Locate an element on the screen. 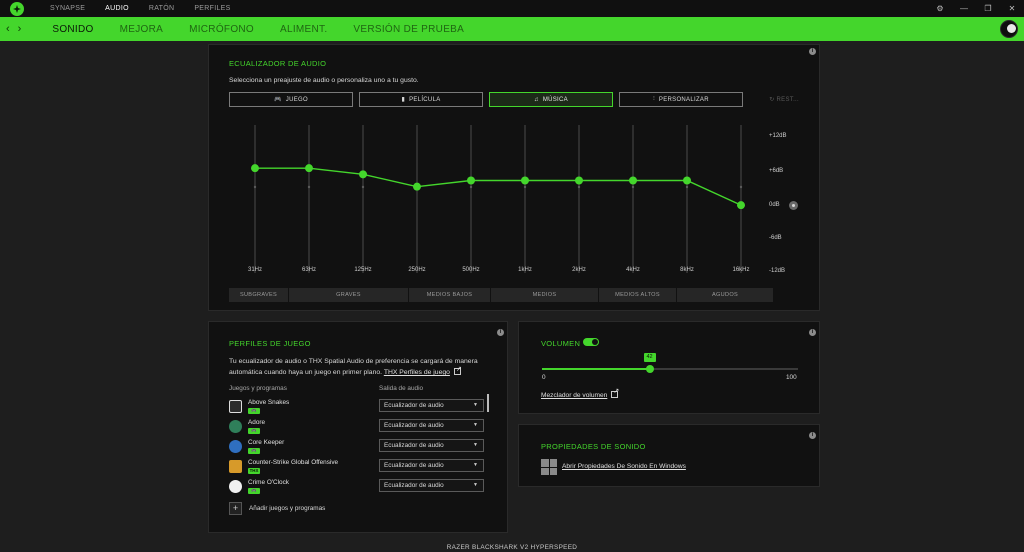  razer-logo-icon is located at coordinates (17, 8).